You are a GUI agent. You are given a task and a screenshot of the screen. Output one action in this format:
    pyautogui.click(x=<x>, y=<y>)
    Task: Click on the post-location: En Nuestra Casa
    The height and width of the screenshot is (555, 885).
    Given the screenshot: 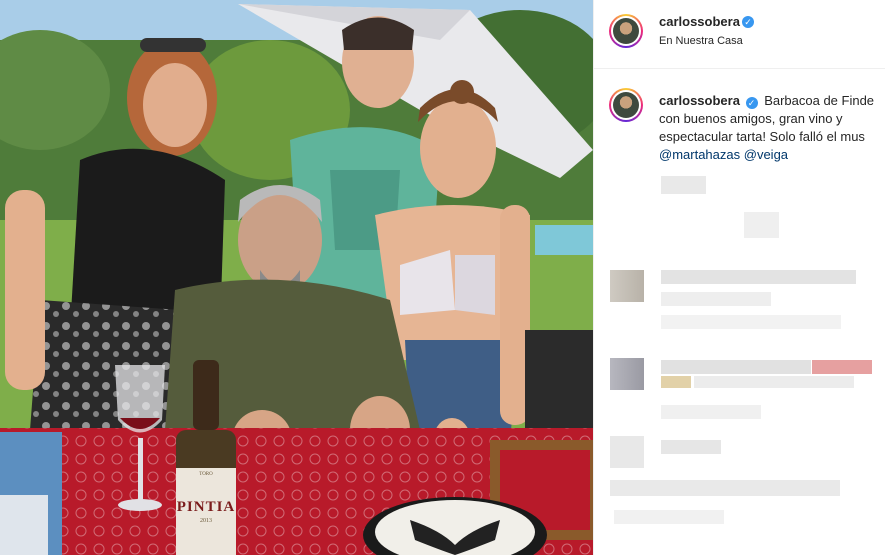 What is the action you would take?
    pyautogui.click(x=701, y=41)
    